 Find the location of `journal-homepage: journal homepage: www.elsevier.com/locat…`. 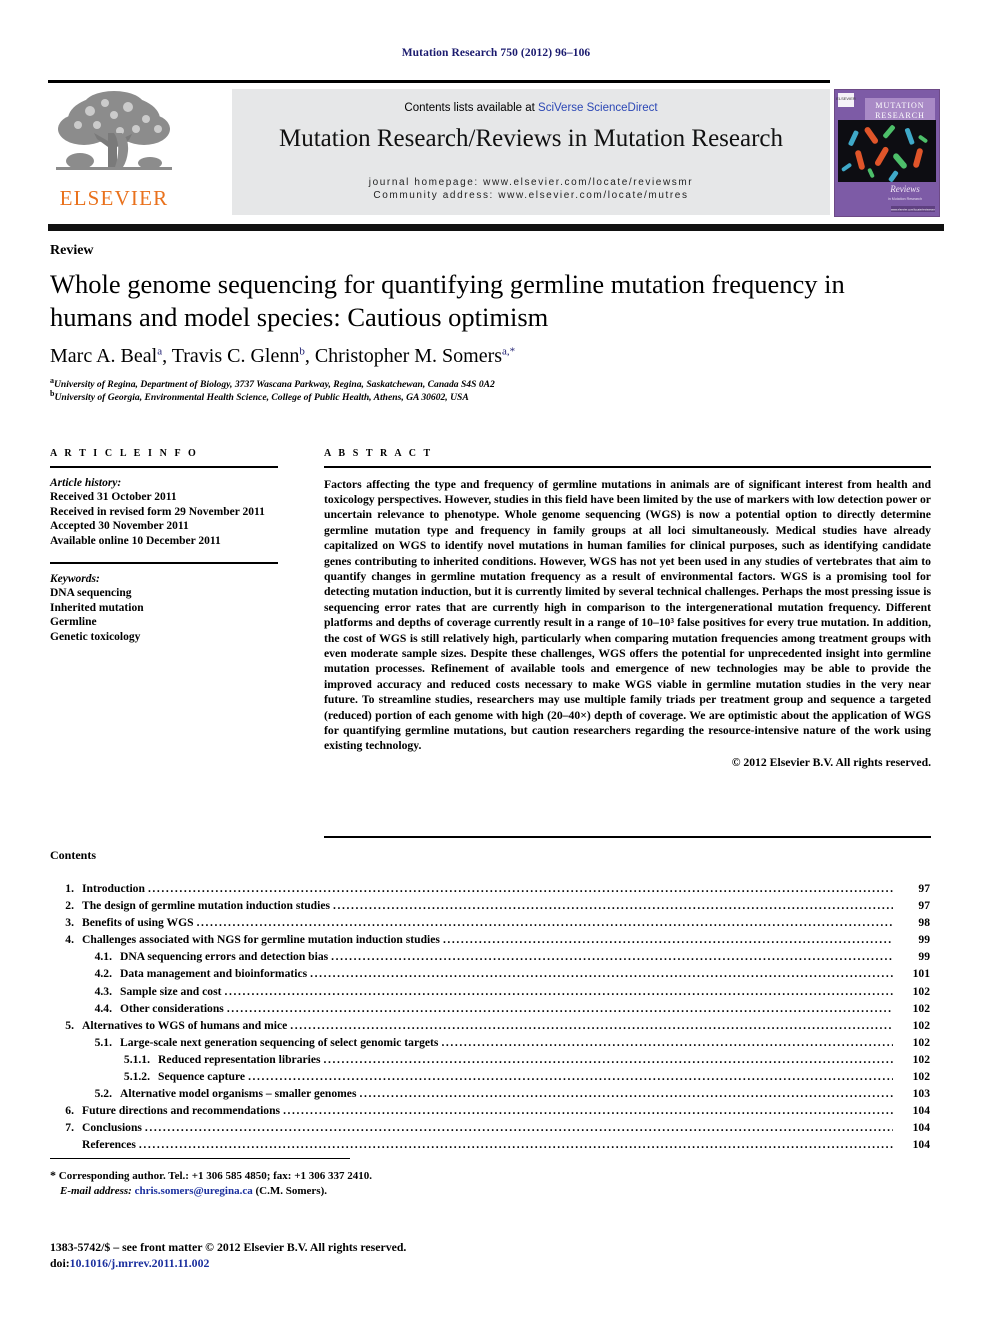

journal-homepage: journal homepage: www.elsevier.com/locat… is located at coordinates (531, 182).